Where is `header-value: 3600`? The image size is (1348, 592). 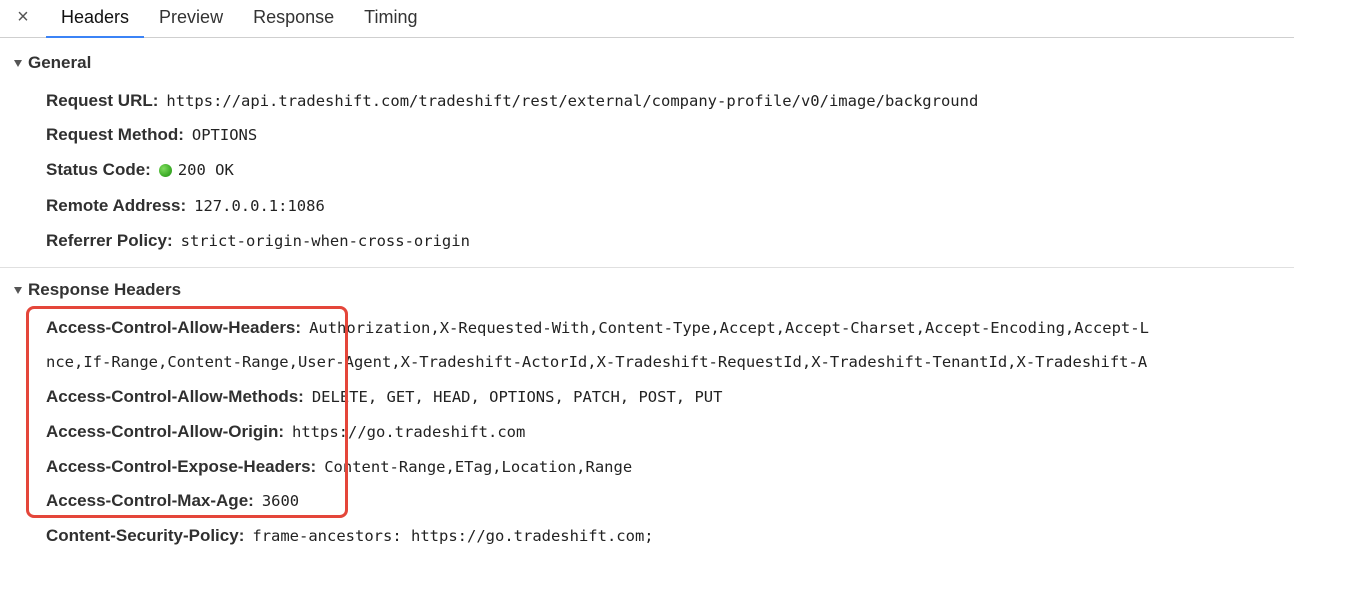 header-value: 3600 is located at coordinates (280, 501).